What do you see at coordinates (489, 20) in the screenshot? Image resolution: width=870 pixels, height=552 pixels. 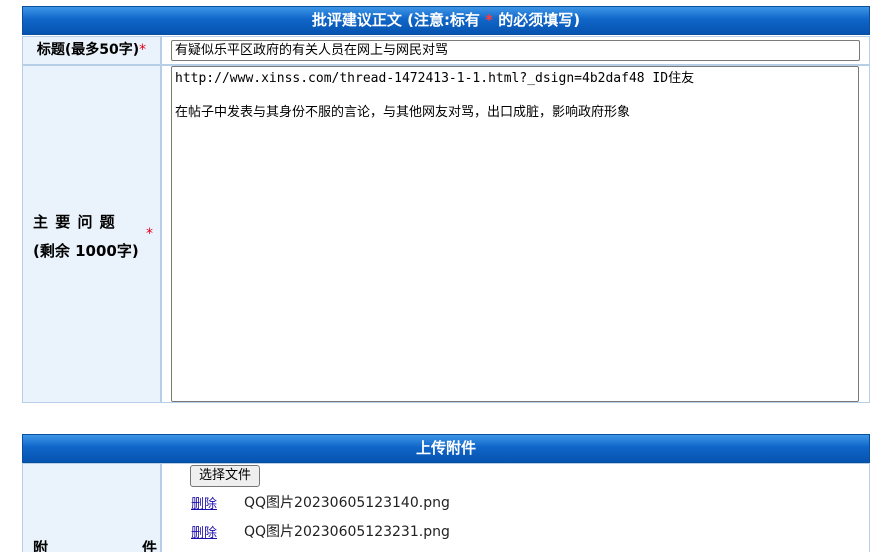 I see `required-star: *` at bounding box center [489, 20].